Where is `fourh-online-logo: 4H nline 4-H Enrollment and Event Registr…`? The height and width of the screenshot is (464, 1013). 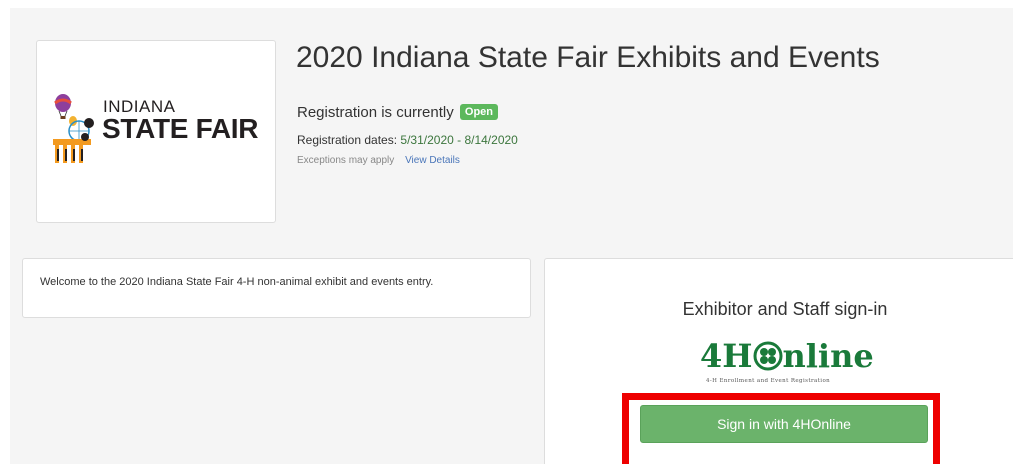
fourh-online-logo: 4H nline 4-H Enrollment and Event Registr… is located at coordinates (787, 365).